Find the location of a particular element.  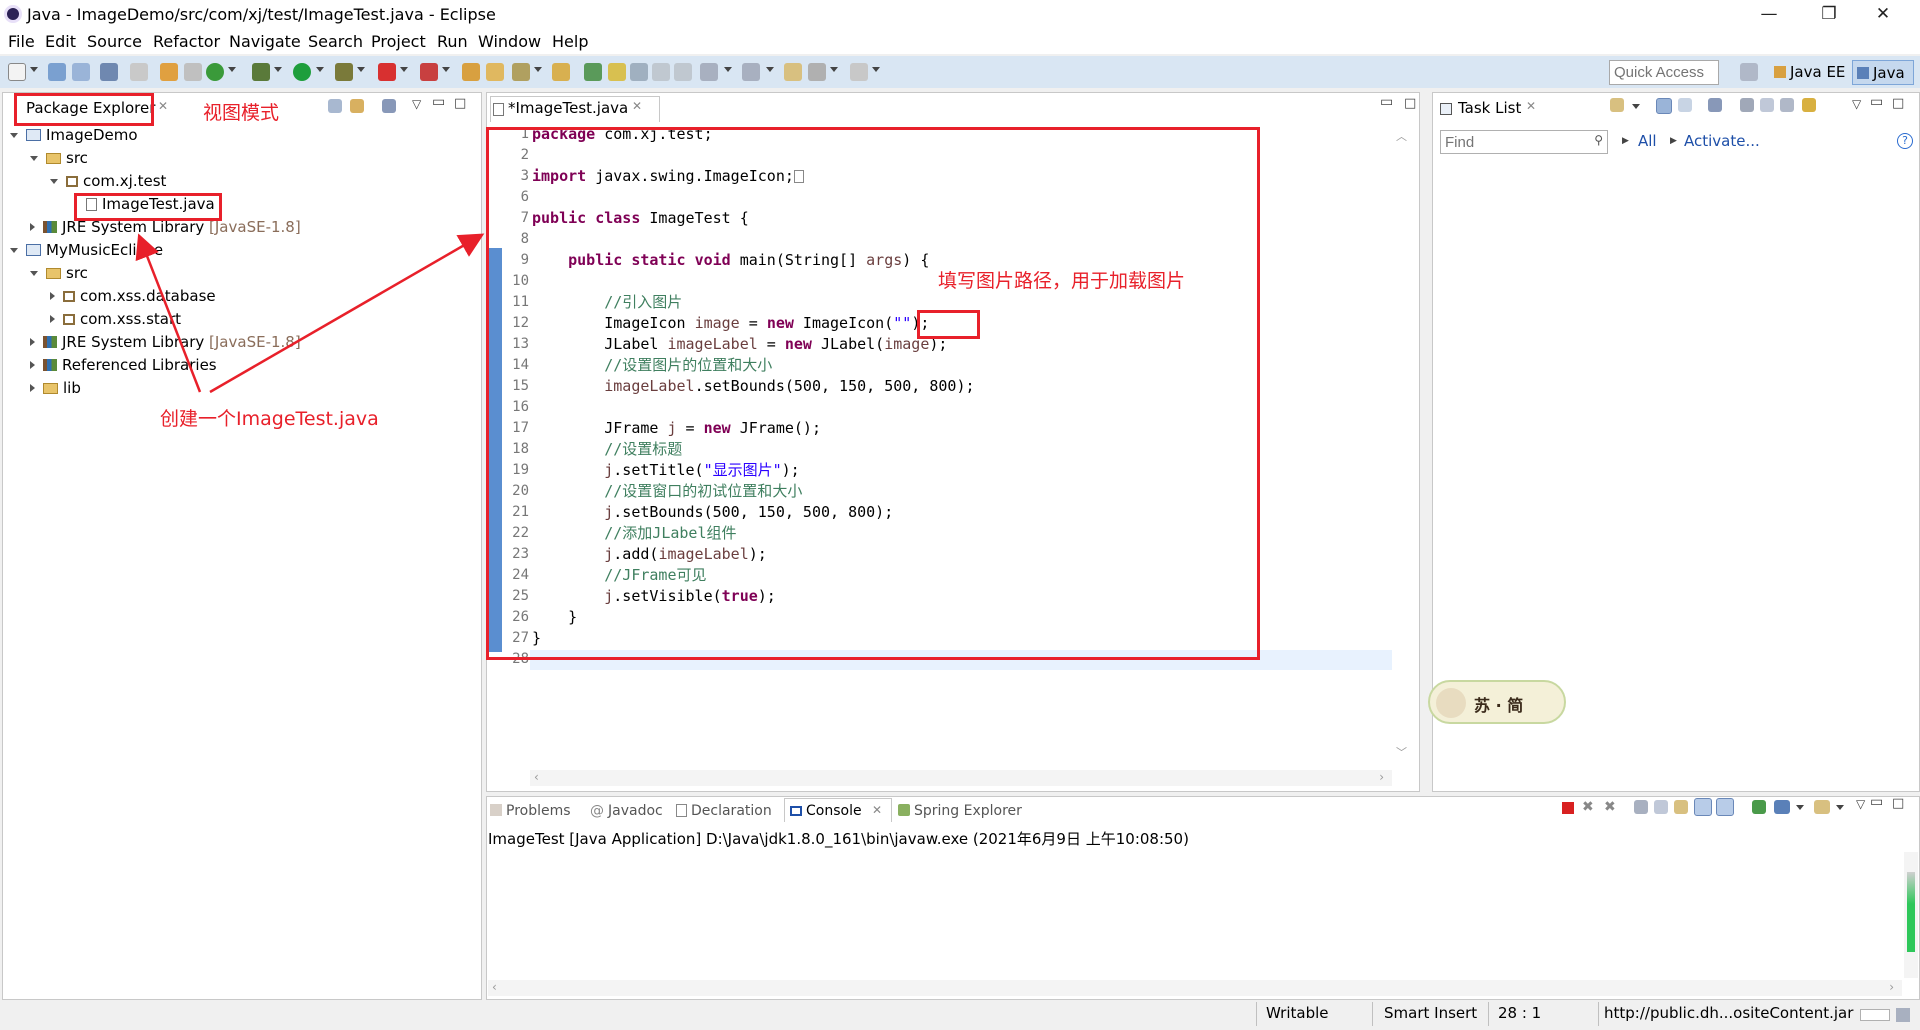

tab-problems: Problems is located at coordinates (530, 811).